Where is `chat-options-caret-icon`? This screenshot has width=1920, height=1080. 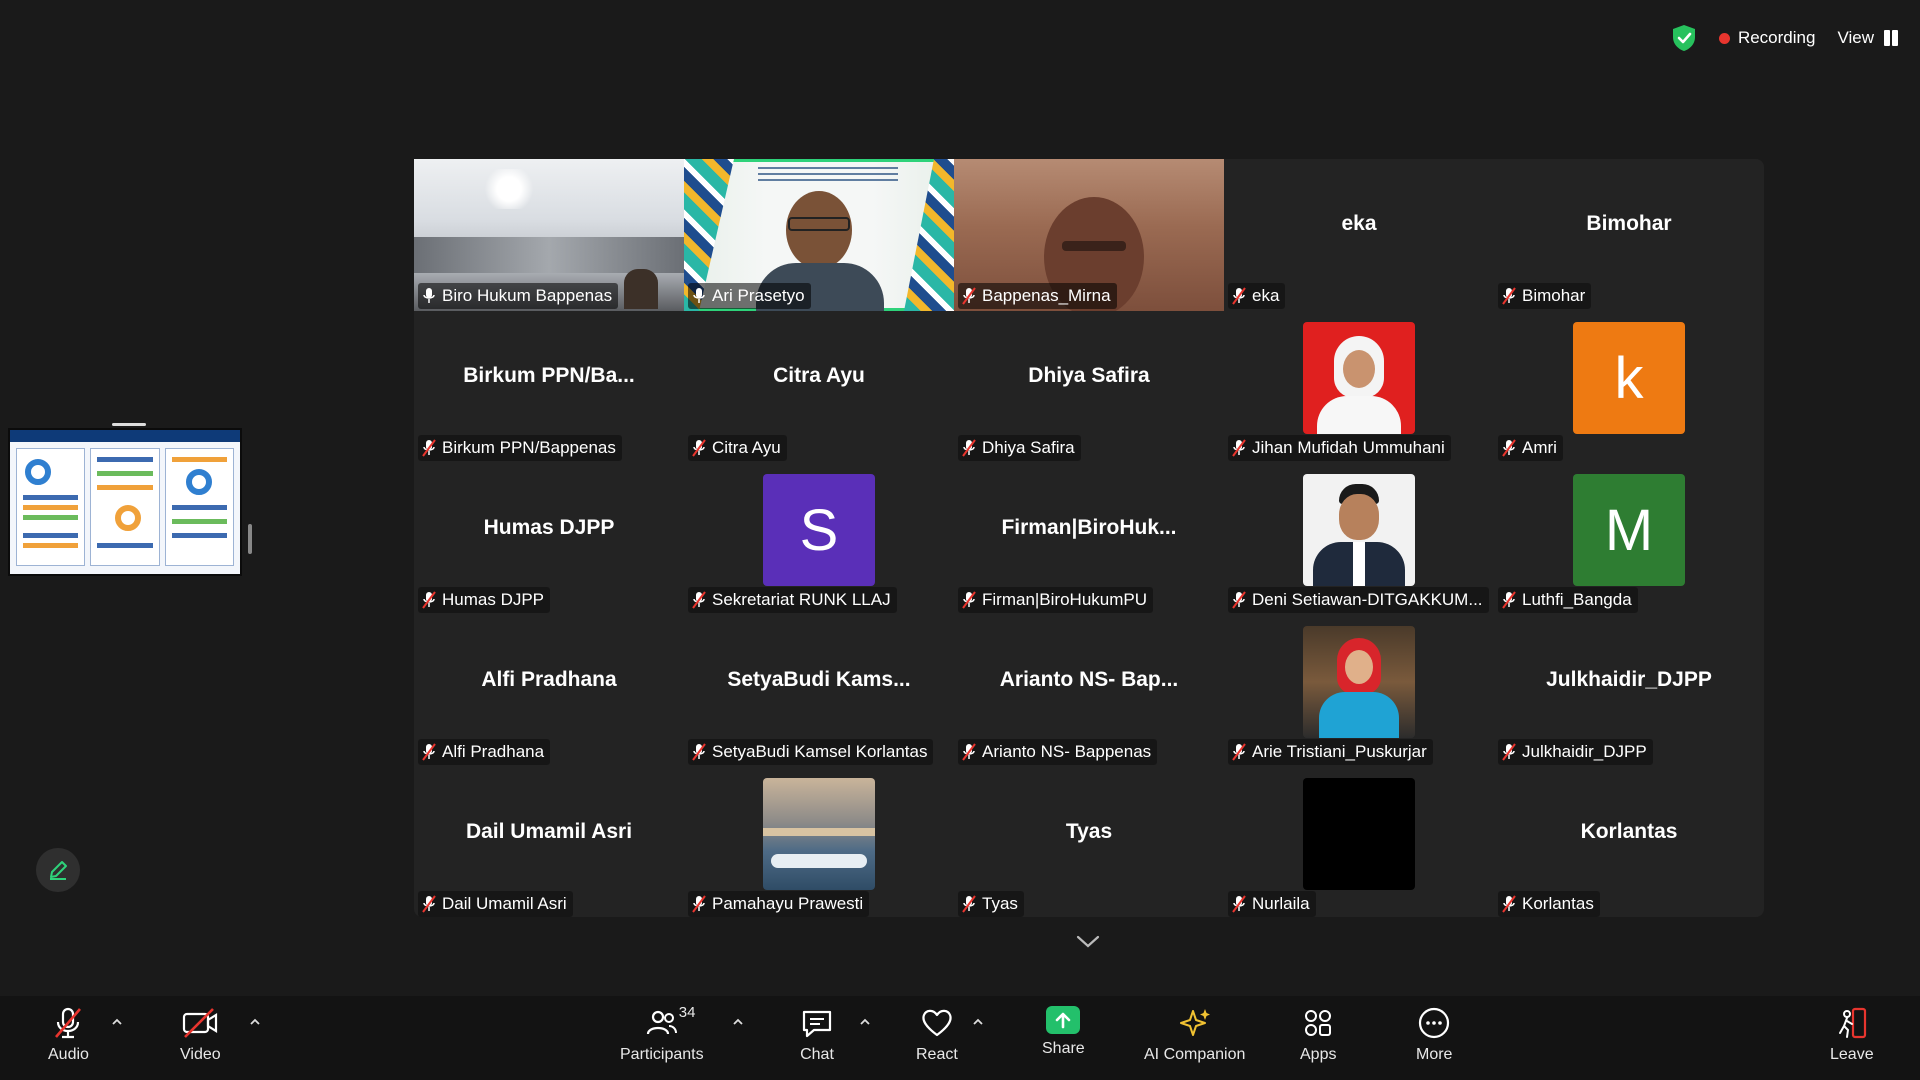 chat-options-caret-icon is located at coordinates (865, 1022).